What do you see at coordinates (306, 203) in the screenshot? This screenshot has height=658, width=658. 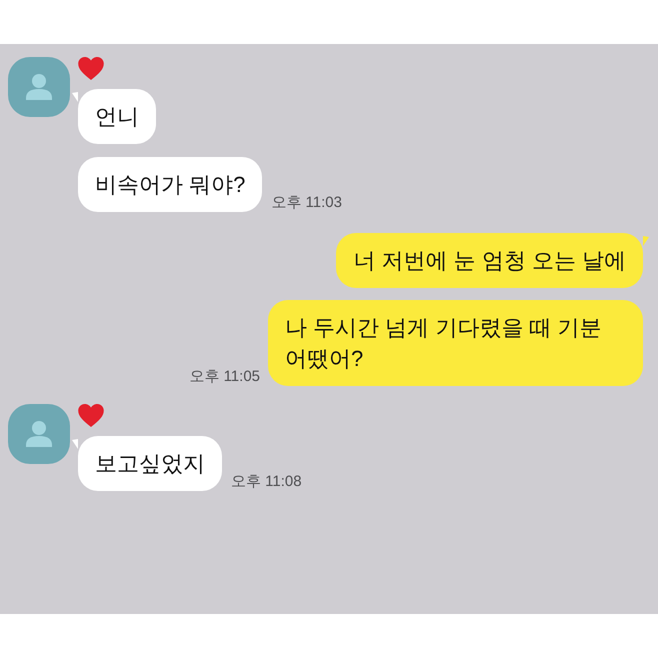 I see `message-time: 오후 11:03` at bounding box center [306, 203].